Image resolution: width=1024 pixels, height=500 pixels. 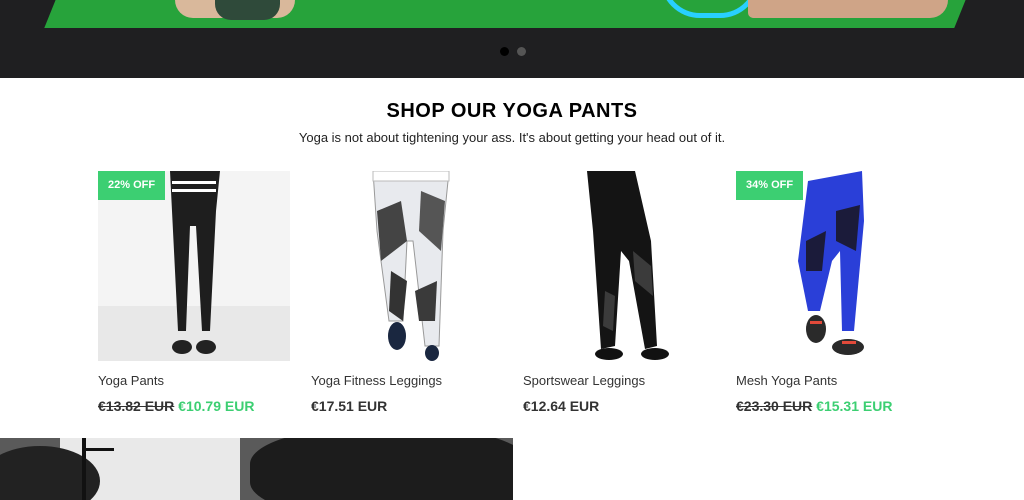 I want to click on product-price: €12.64 EUR, so click(x=619, y=406).